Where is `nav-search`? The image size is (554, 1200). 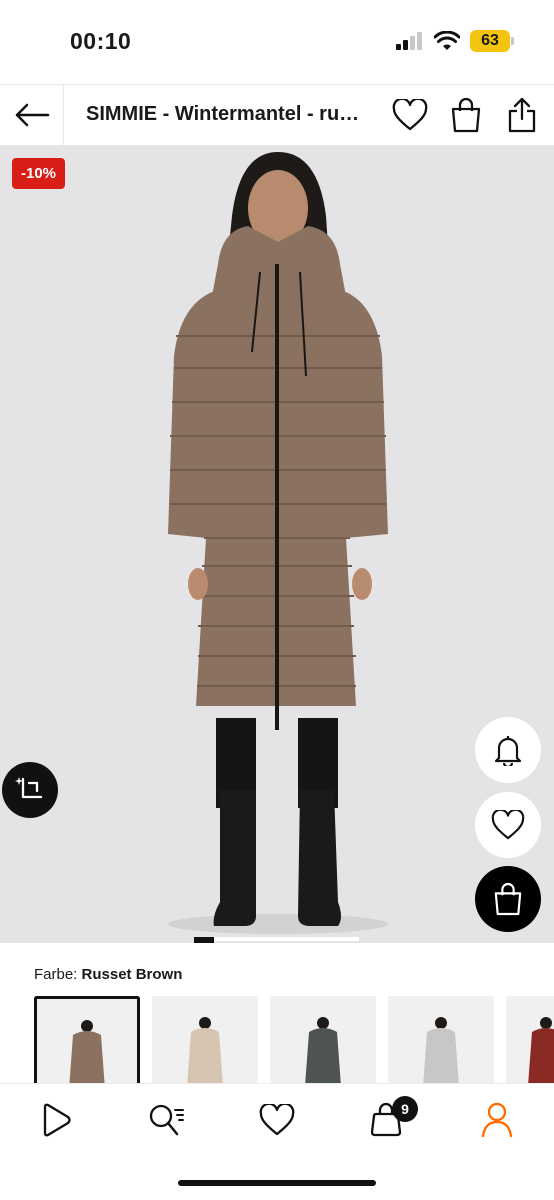
nav-search is located at coordinates (166, 1120).